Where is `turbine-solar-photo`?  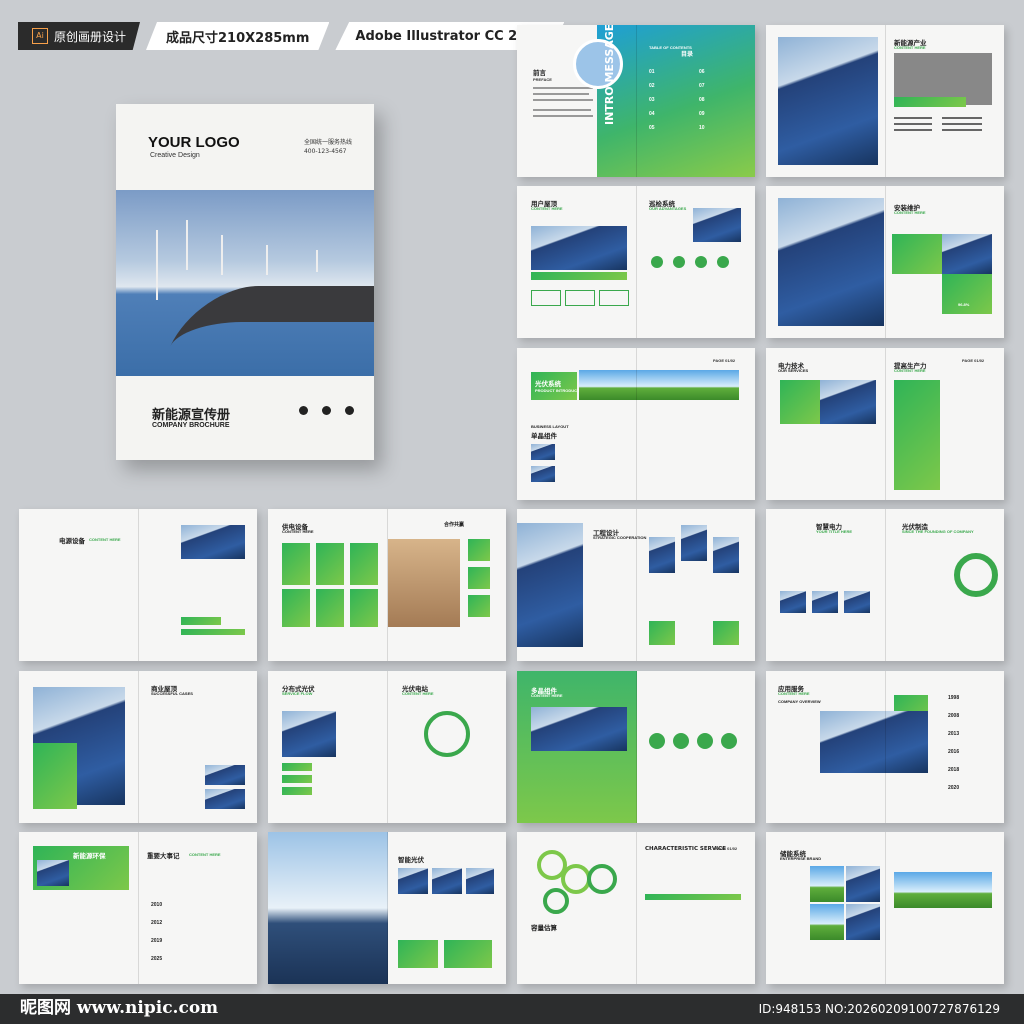 turbine-solar-photo is located at coordinates (550, 585).